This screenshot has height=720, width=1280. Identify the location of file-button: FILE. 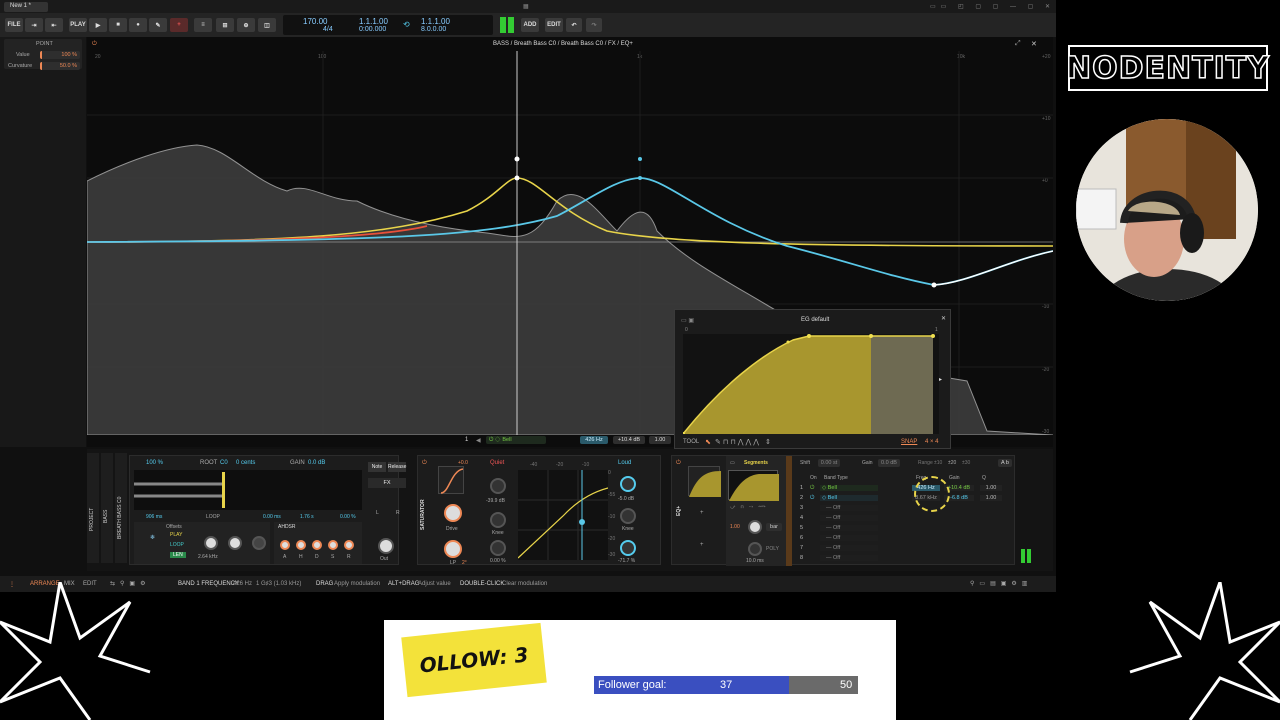
(14, 25).